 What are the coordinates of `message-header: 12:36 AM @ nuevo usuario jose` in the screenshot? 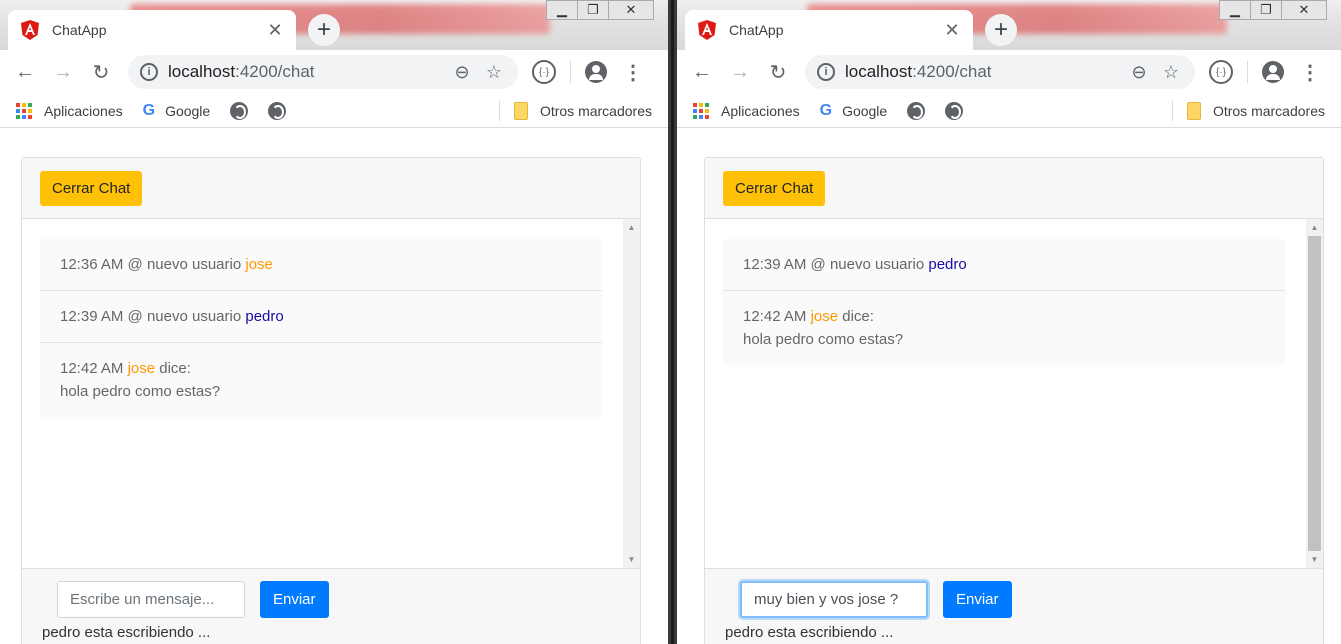 It's located at (321, 264).